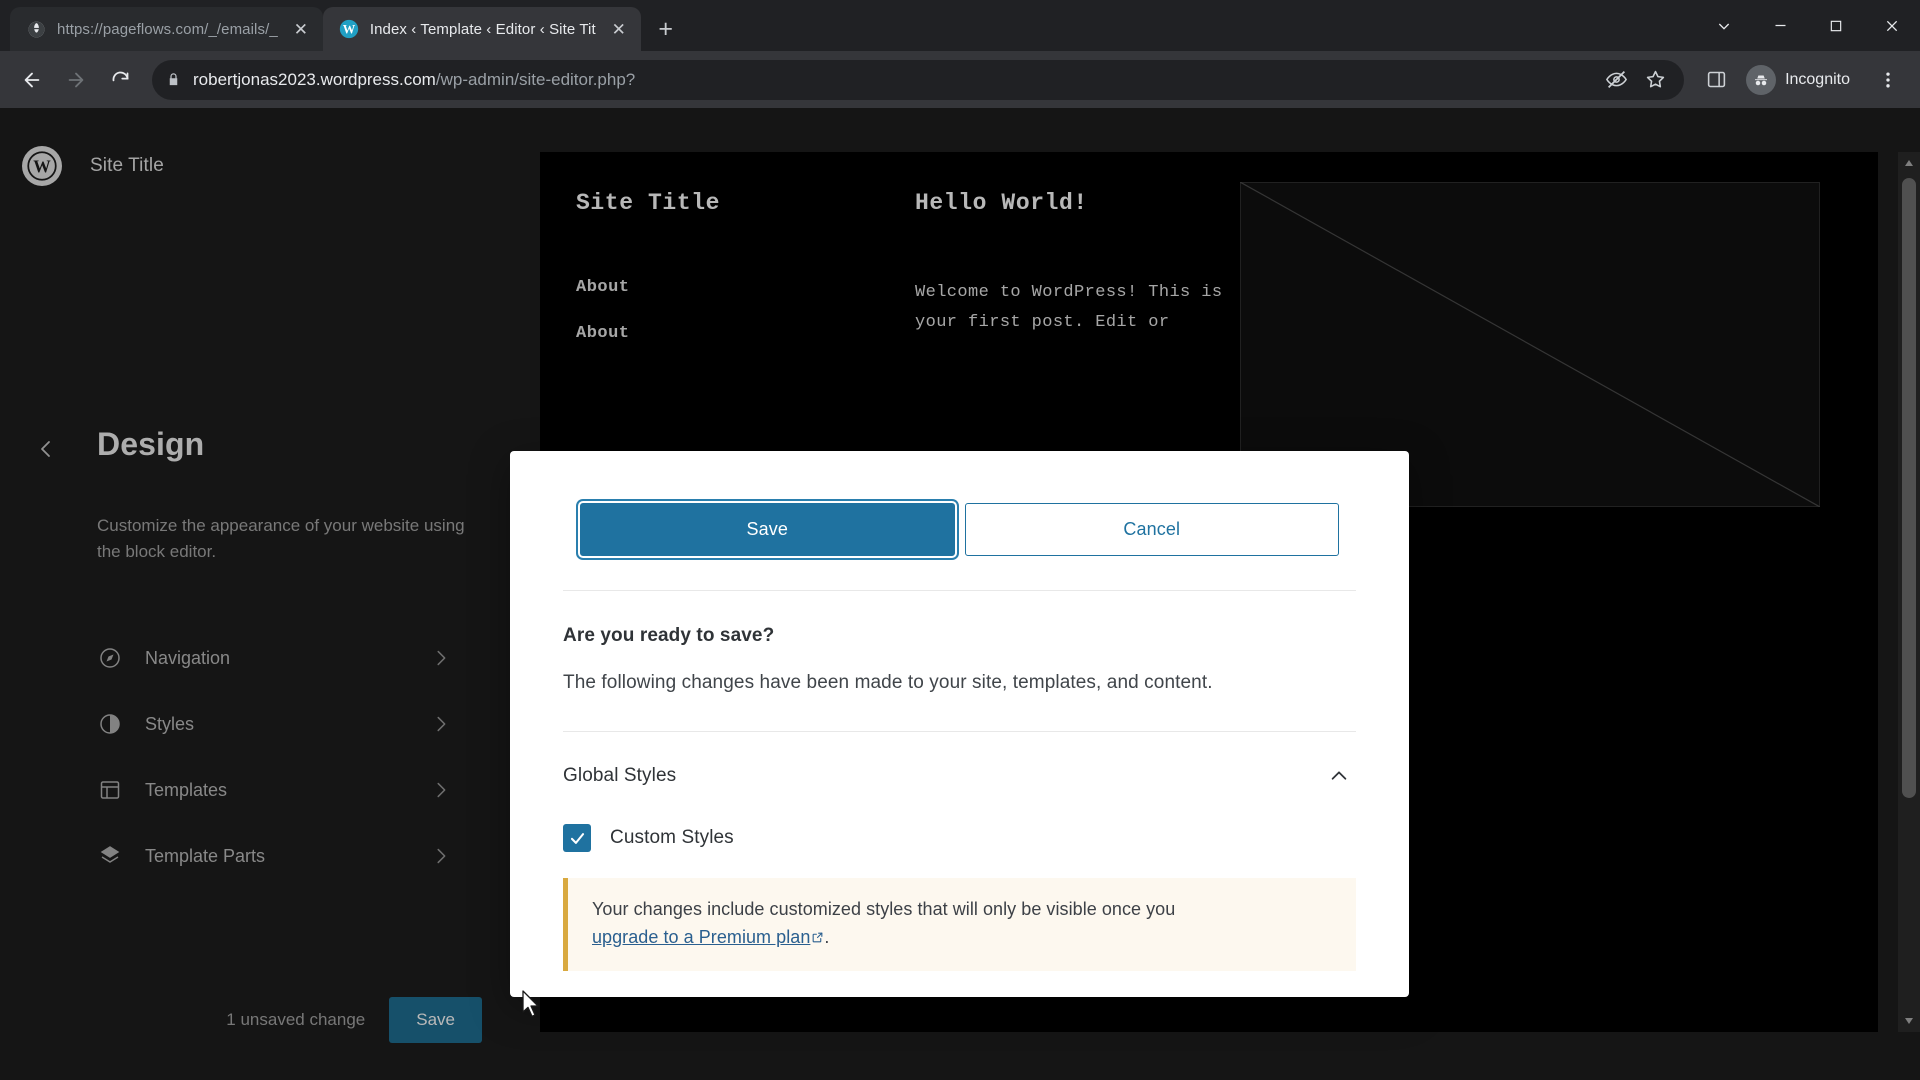  Describe the element at coordinates (959, 731) in the screenshot. I see `divider` at that location.